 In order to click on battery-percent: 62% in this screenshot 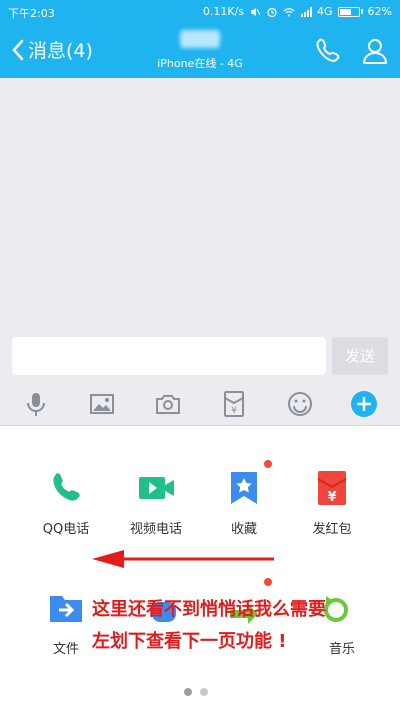, I will do `click(379, 11)`.